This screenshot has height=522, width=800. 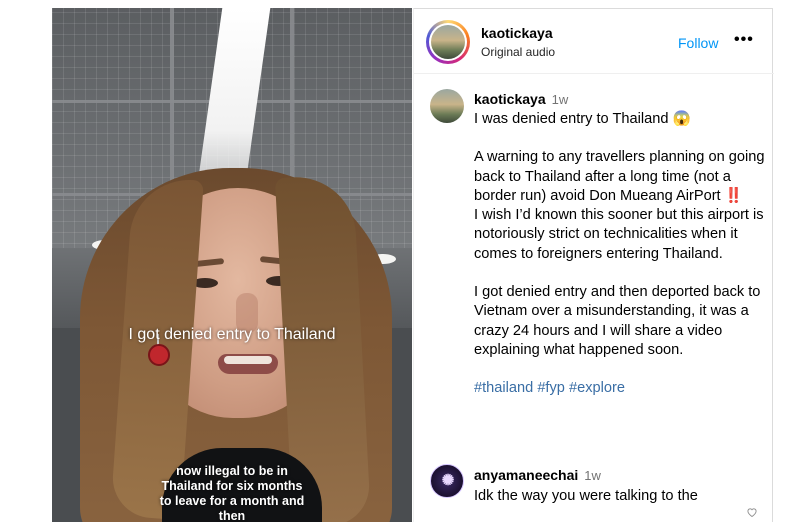 I want to click on avatar-image, so click(x=448, y=42).